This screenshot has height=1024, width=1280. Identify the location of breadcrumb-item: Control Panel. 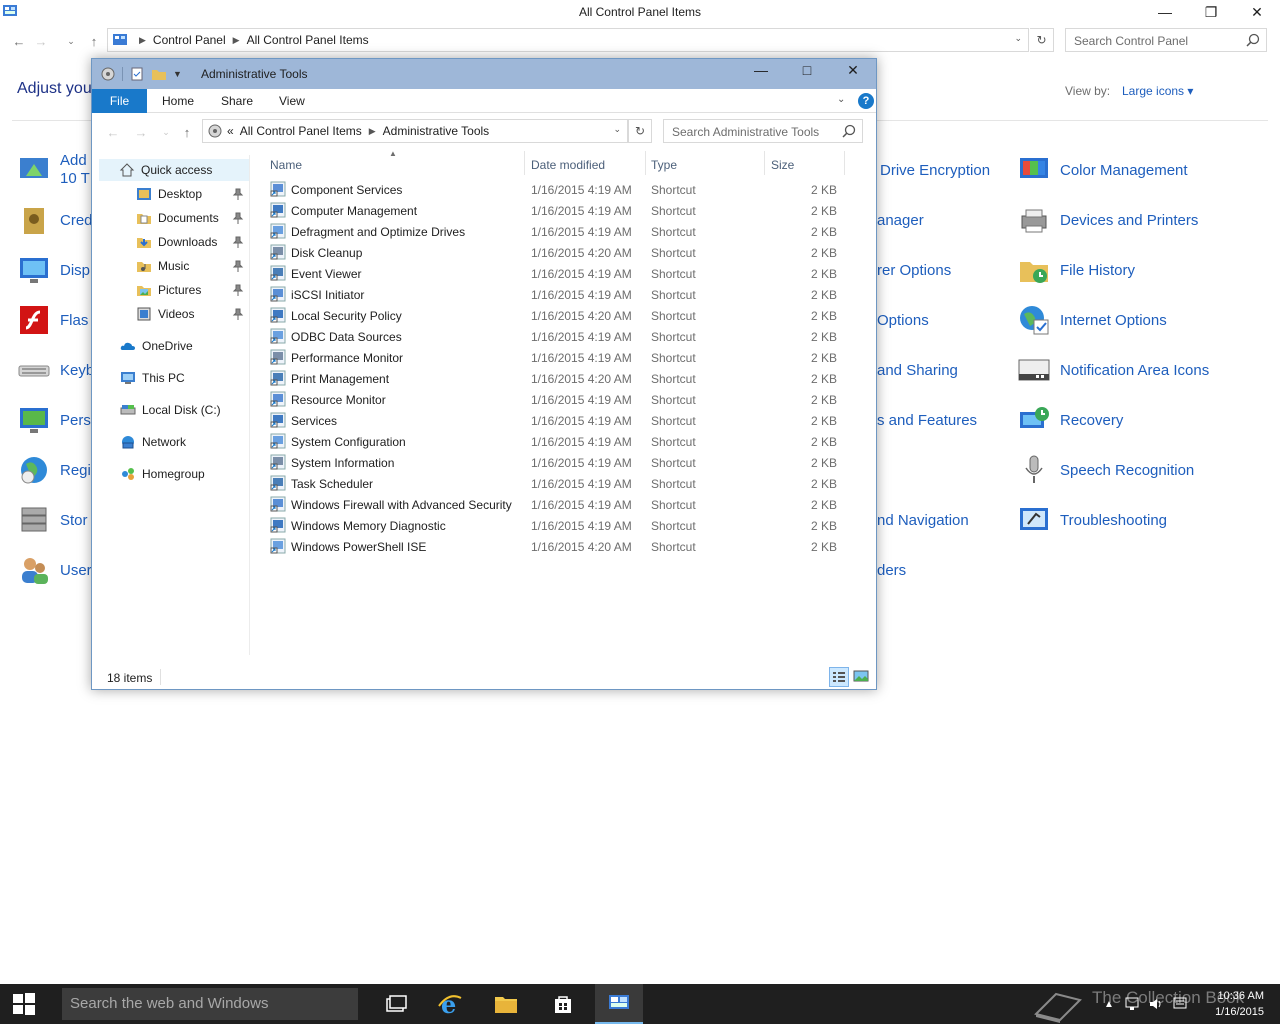
(189, 40).